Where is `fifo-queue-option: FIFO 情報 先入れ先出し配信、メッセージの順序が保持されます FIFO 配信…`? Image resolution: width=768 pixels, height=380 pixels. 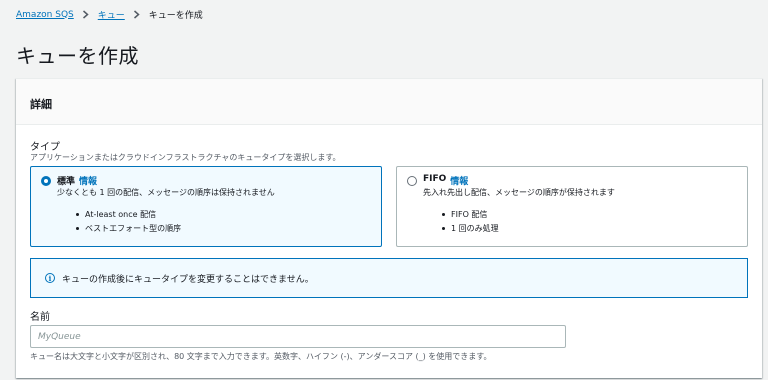 fifo-queue-option: FIFO 情報 先入れ先出し配信、メッセージの順序が保持されます FIFO 配信… is located at coordinates (572, 206).